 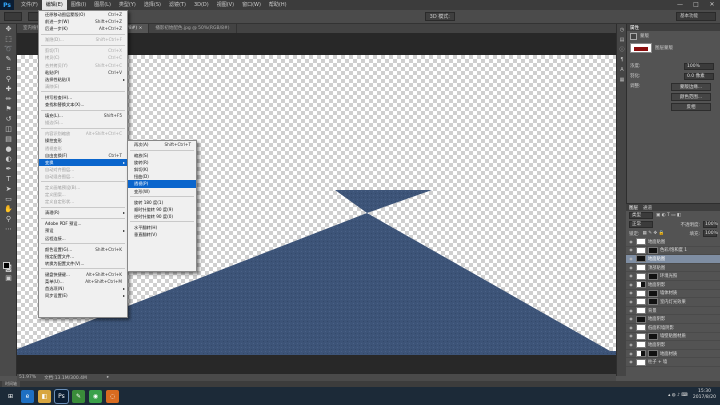 What do you see at coordinates (162, 191) in the screenshot?
I see `menu-item: 变形(W)` at bounding box center [162, 191].